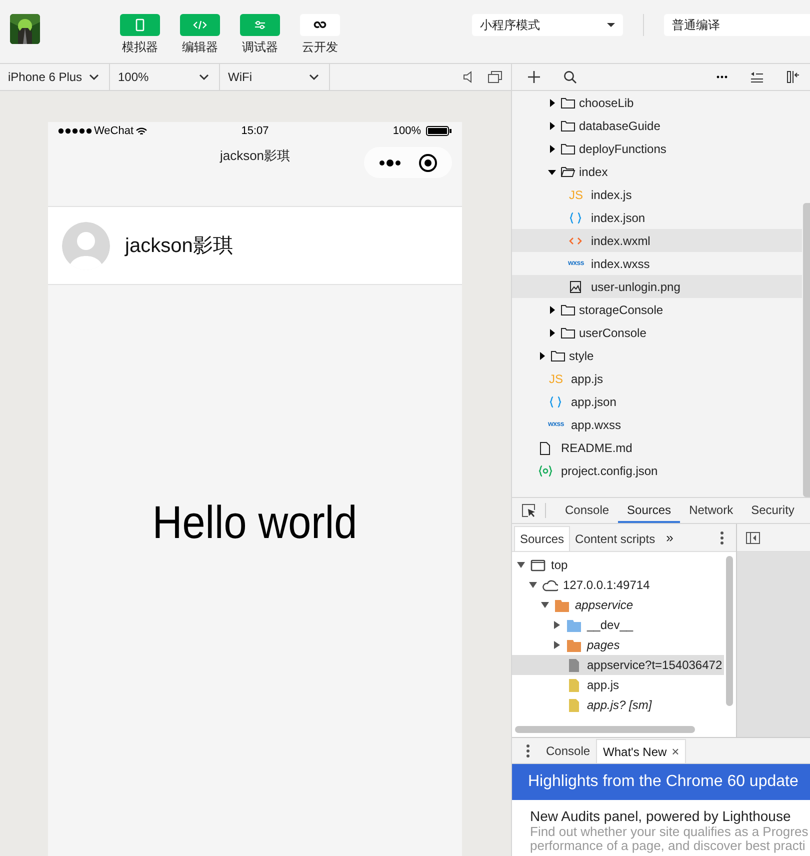 The width and height of the screenshot is (810, 856). I want to click on image-file-icon, so click(576, 287).